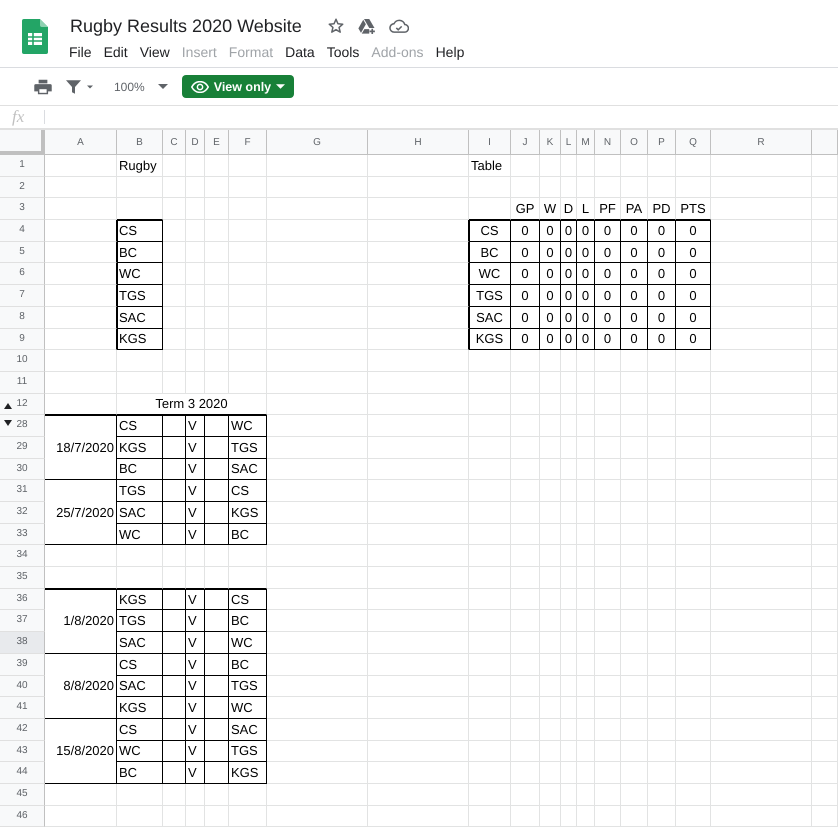 The height and width of the screenshot is (831, 838). What do you see at coordinates (22, 383) in the screenshot?
I see `row-header: 11` at bounding box center [22, 383].